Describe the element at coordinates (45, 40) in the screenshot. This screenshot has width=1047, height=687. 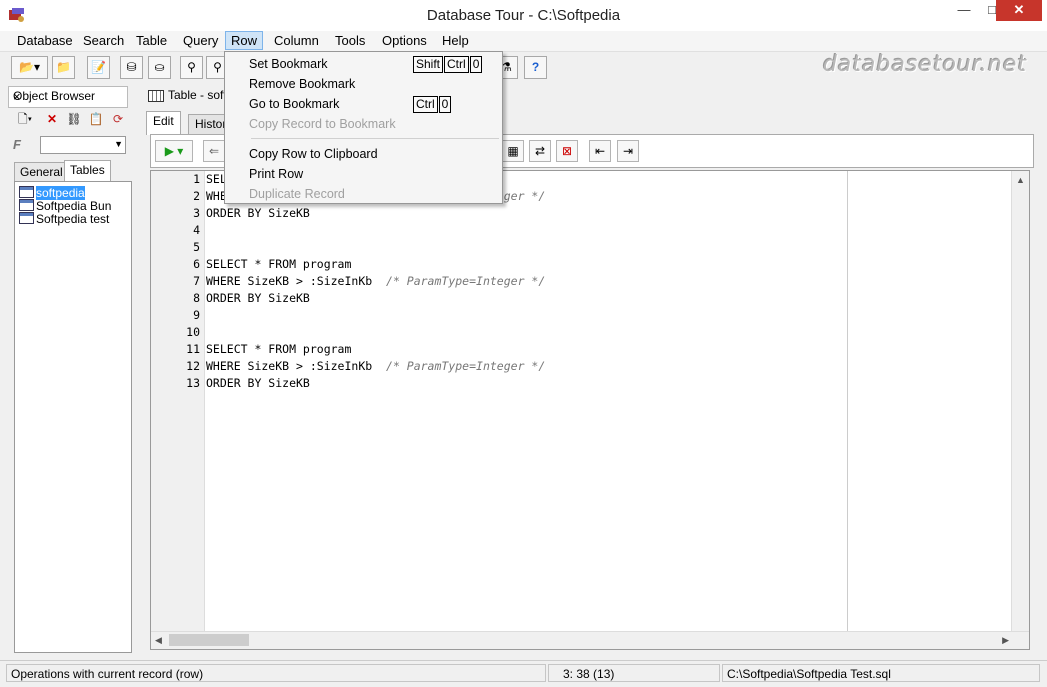
I see `menu-database: Database` at that location.